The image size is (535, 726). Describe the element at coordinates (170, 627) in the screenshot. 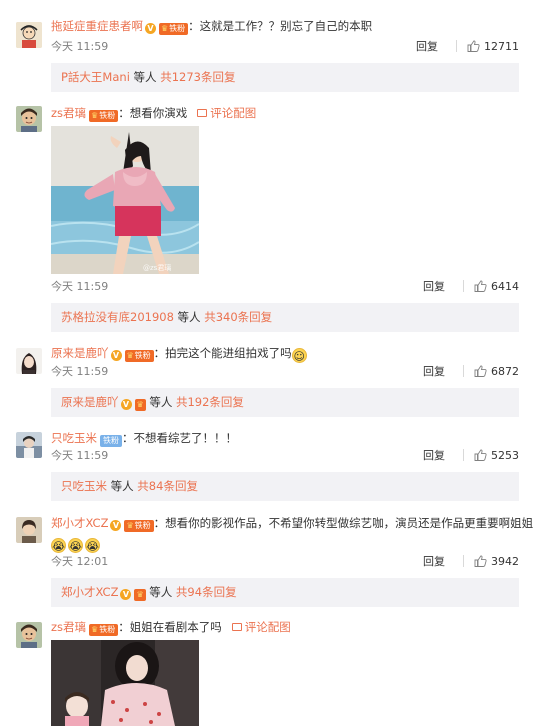

I see `comment-text: ：姐姐在看剧本了吗` at that location.